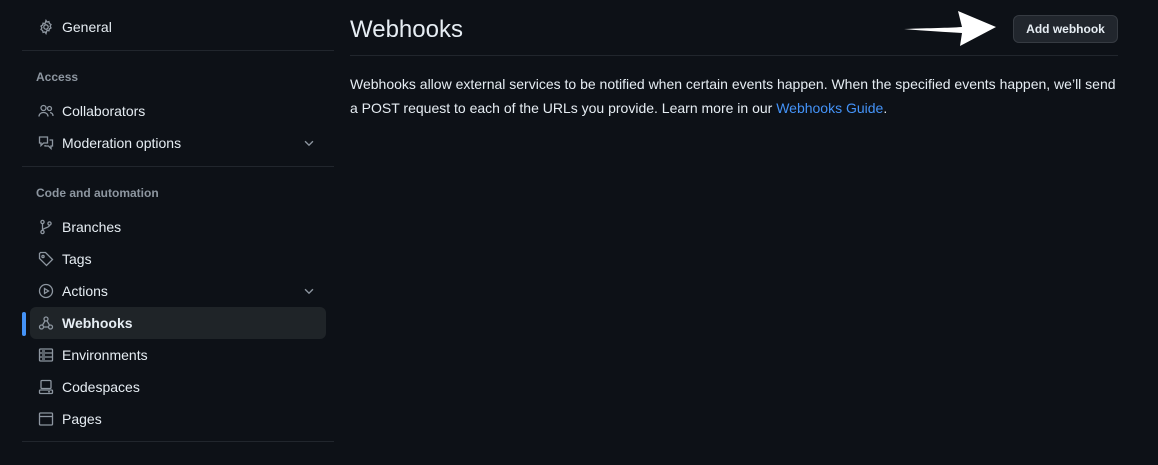 The width and height of the screenshot is (1158, 465). What do you see at coordinates (178, 27) in the screenshot?
I see `sidebar-item-general: General` at bounding box center [178, 27].